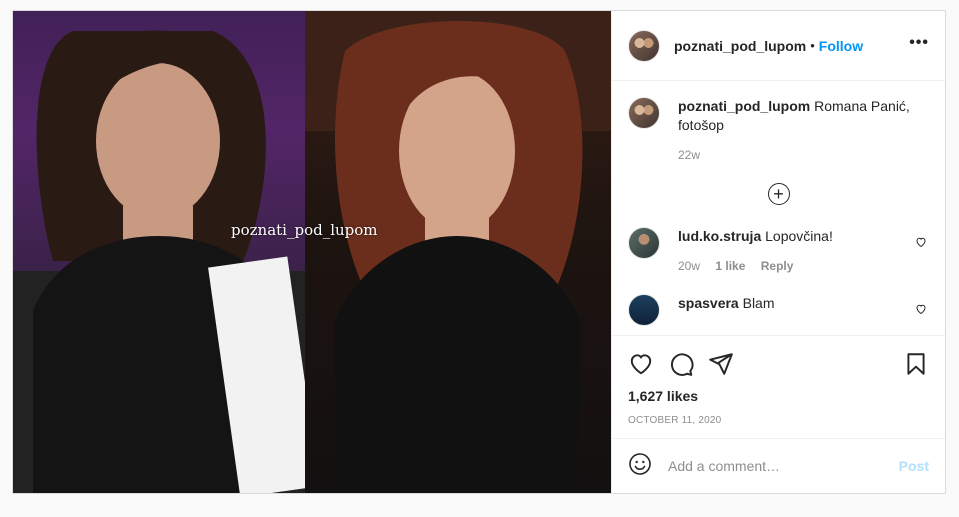  Describe the element at coordinates (740, 46) in the screenshot. I see `header-username: poznati_pod_lupom` at that location.